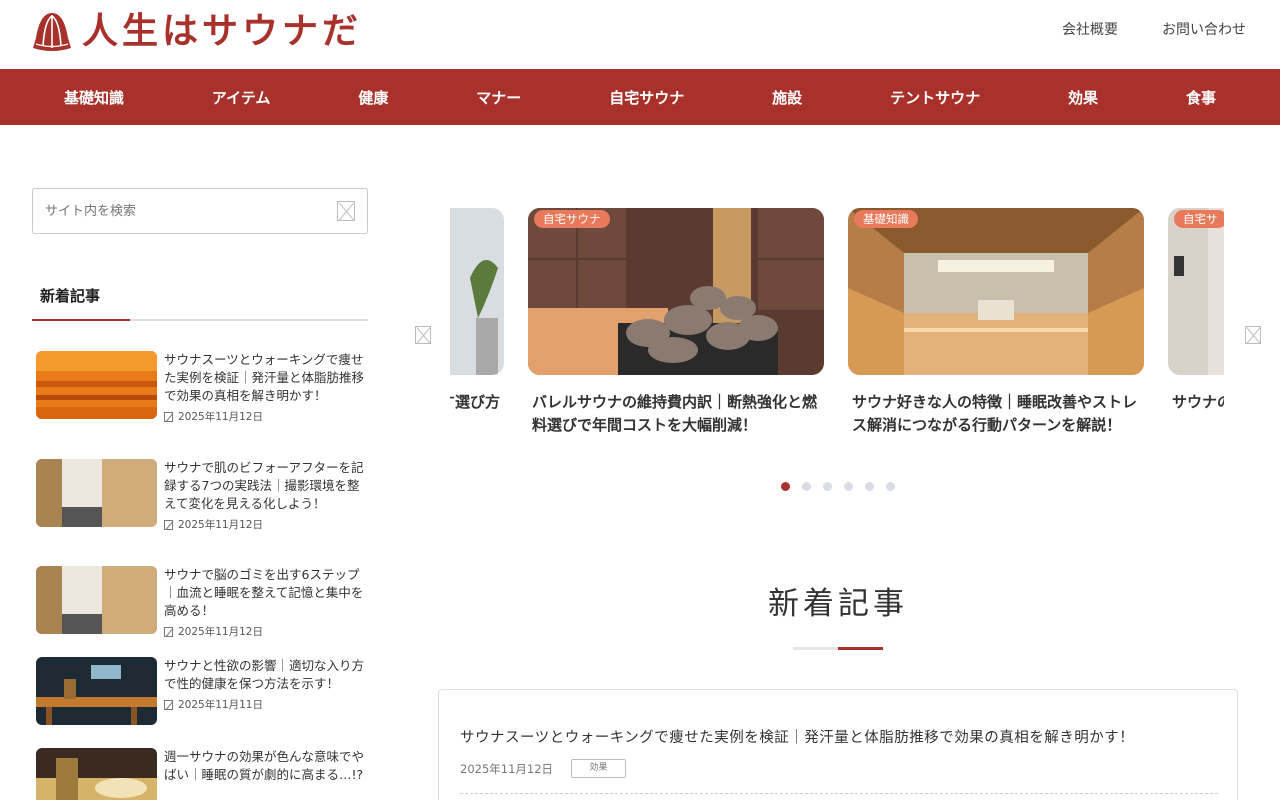 Image resolution: width=1280 pixels, height=800 pixels. Describe the element at coordinates (200, 303) in the screenshot. I see `sidebar-recent-heading: 新着記事` at that location.